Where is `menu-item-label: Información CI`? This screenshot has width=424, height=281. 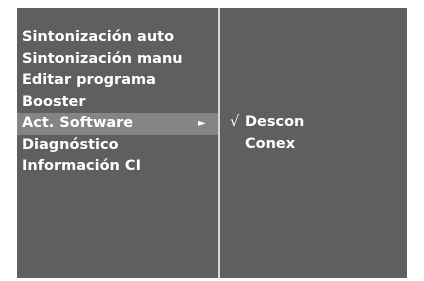
menu-item-label: Información CI is located at coordinates (81, 166).